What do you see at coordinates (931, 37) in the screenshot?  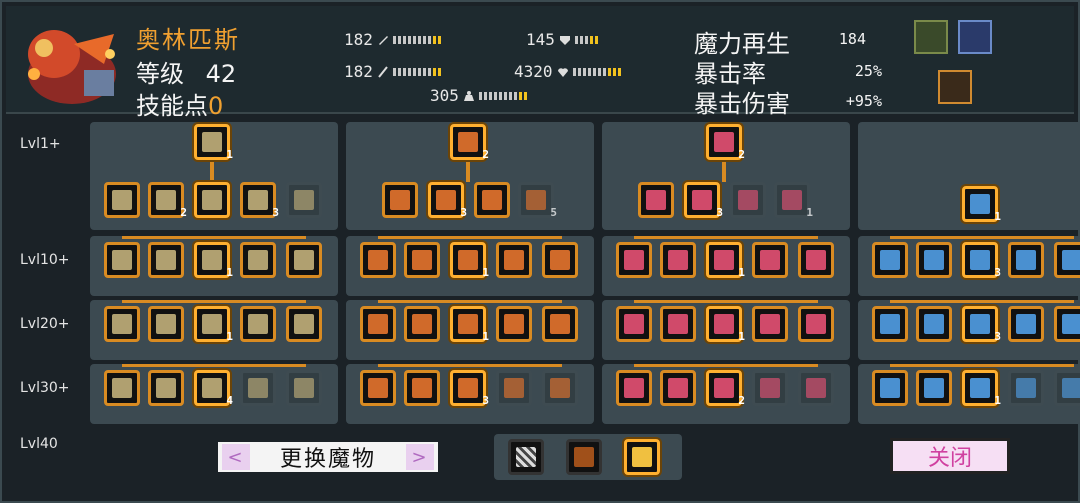 I see `leaf-up-icon` at bounding box center [931, 37].